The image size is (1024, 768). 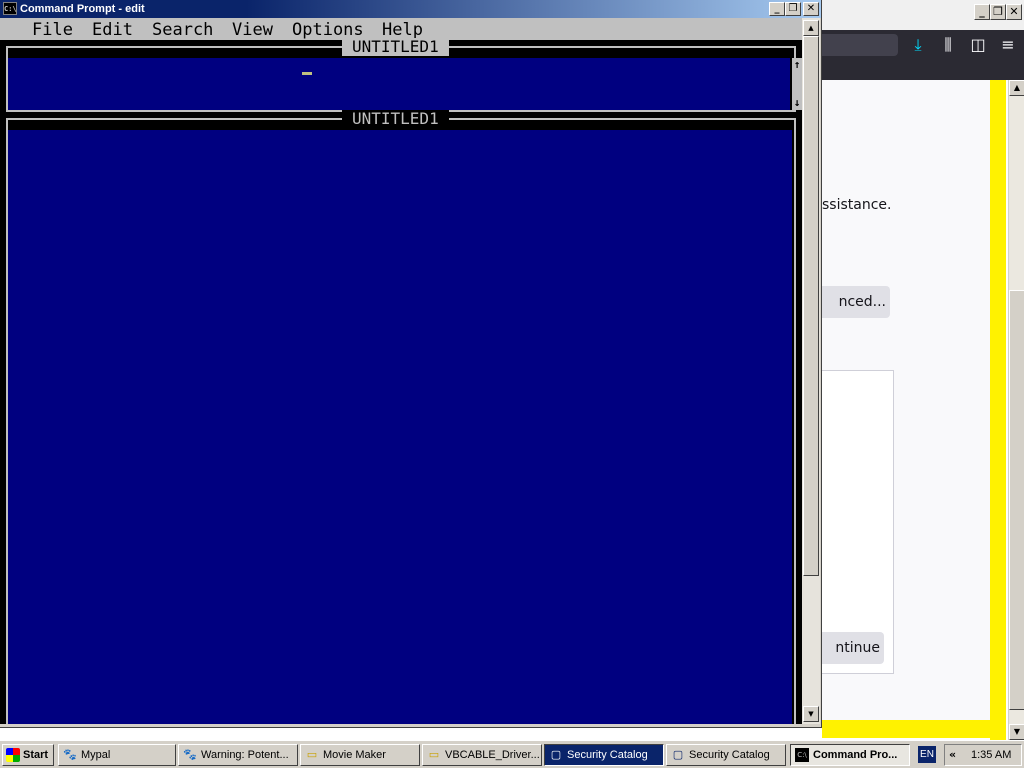 What do you see at coordinates (252, 30) in the screenshot?
I see `menu-view: View` at bounding box center [252, 30].